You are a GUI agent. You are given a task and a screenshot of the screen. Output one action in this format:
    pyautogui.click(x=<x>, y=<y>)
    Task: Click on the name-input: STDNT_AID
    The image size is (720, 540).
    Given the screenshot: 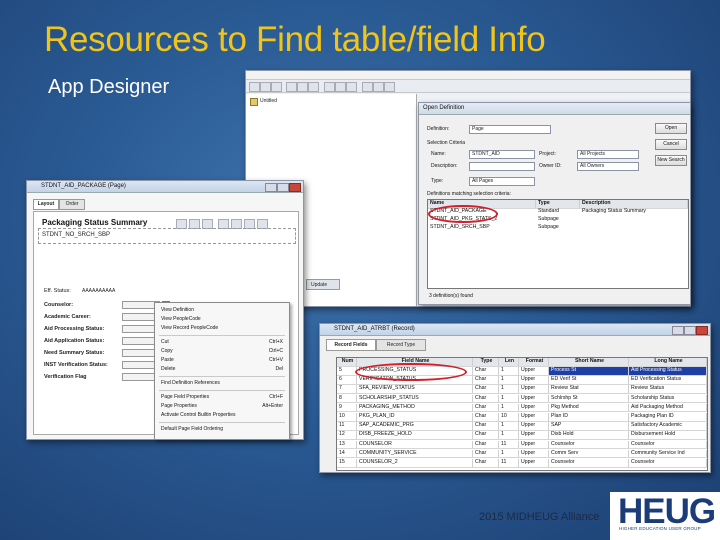 What is the action you would take?
    pyautogui.click(x=502, y=154)
    